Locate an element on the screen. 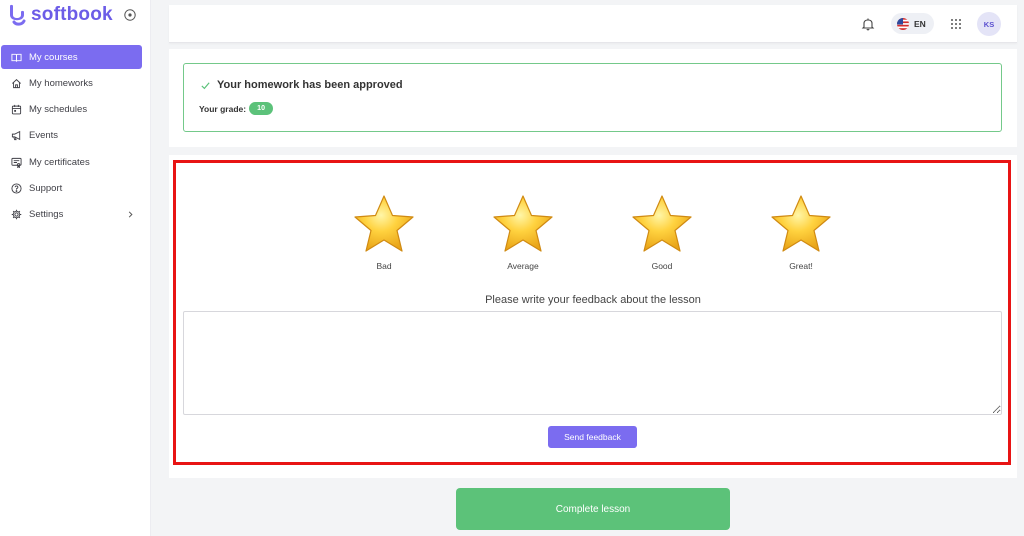 This screenshot has height=536, width=1024. collapse-sidebar-icon is located at coordinates (130, 15).